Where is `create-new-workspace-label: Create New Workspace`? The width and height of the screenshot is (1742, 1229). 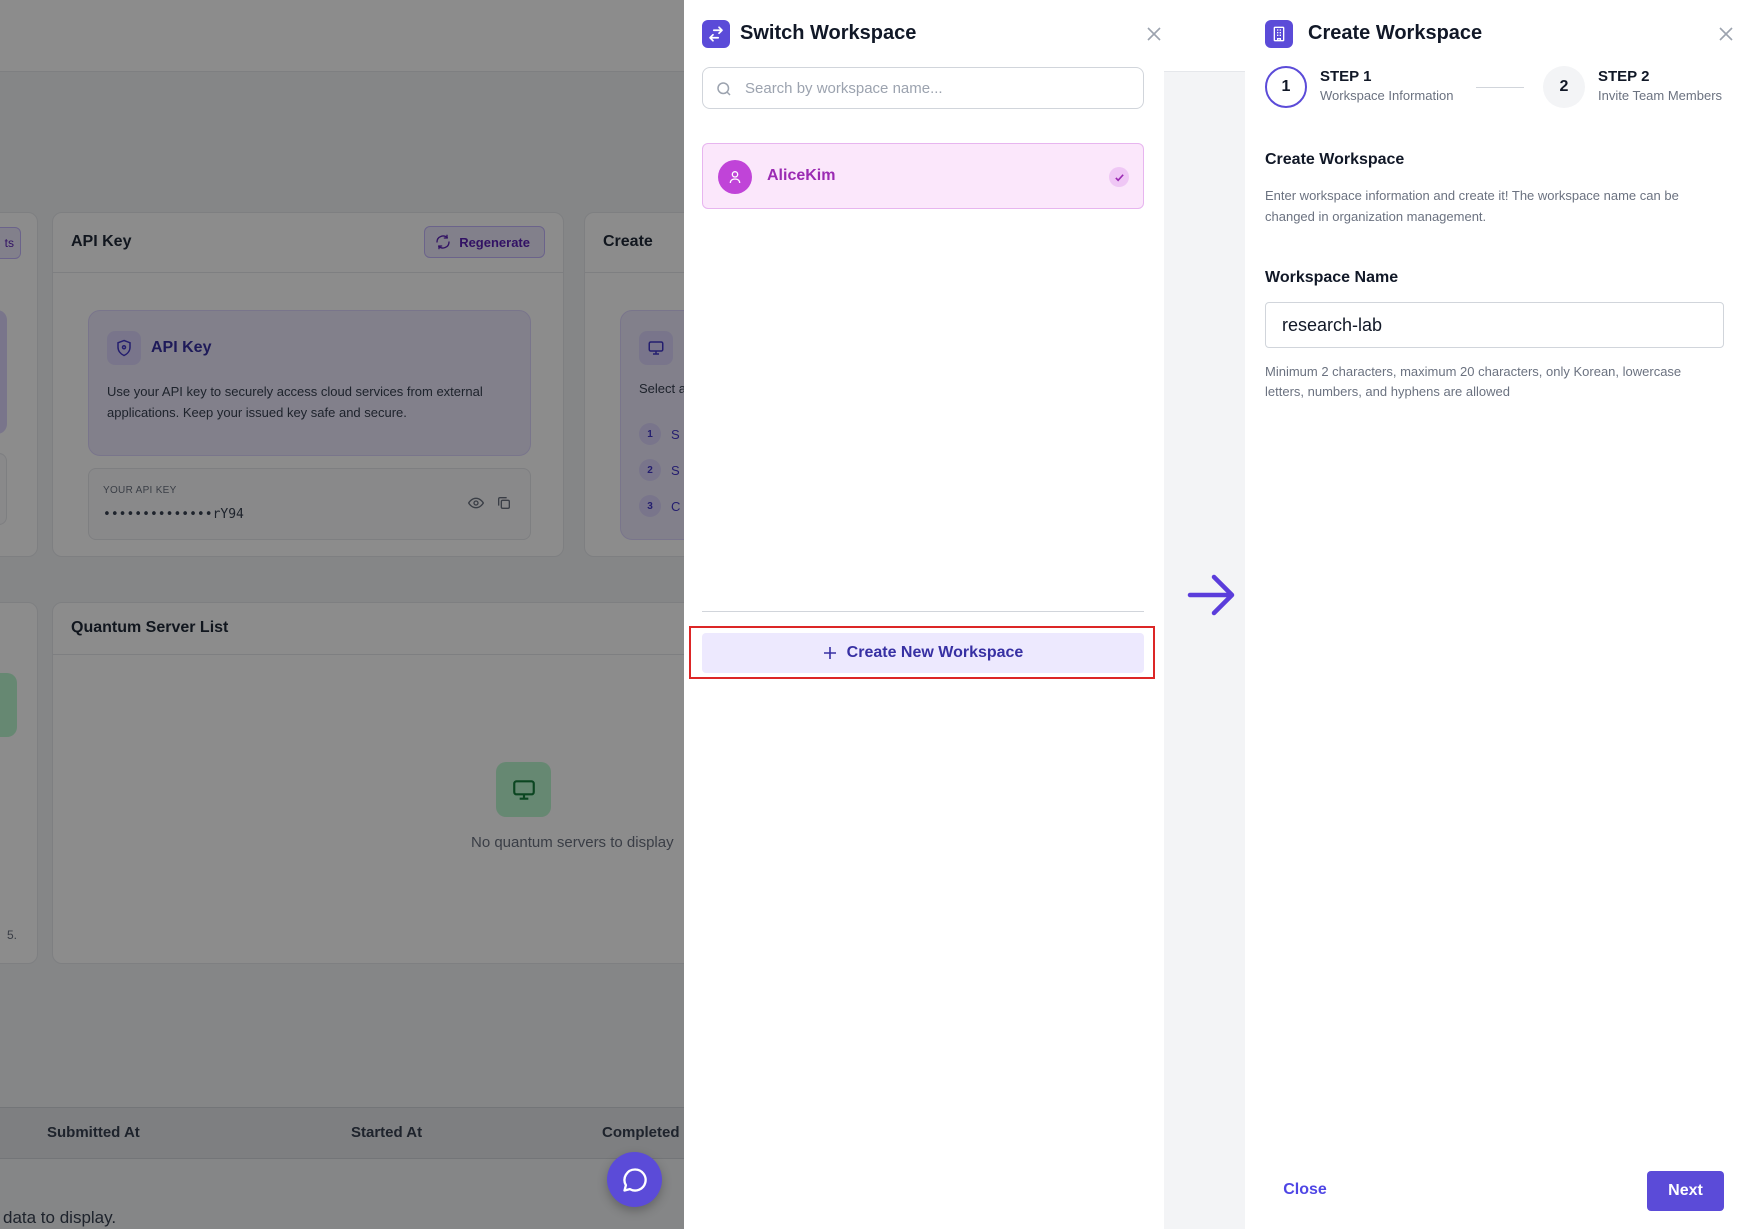
create-new-workspace-label: Create New Workspace is located at coordinates (935, 652).